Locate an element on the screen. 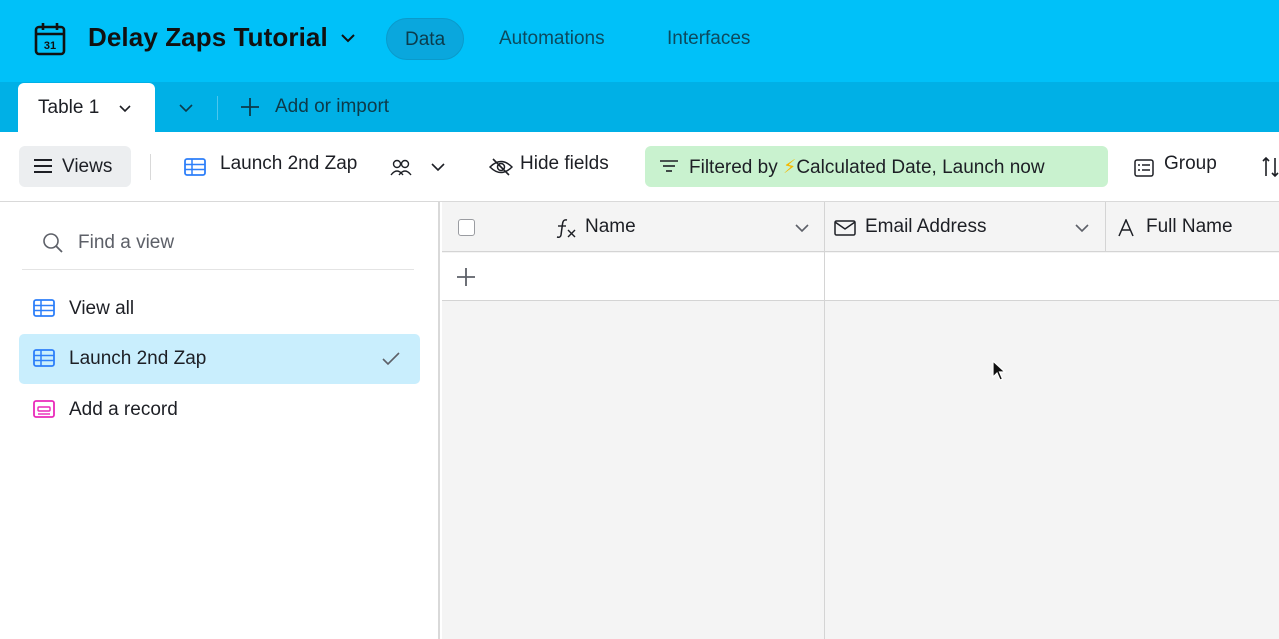 Image resolution: width=1279 pixels, height=639 pixels. tab-table-1: Table 1 is located at coordinates (86, 108).